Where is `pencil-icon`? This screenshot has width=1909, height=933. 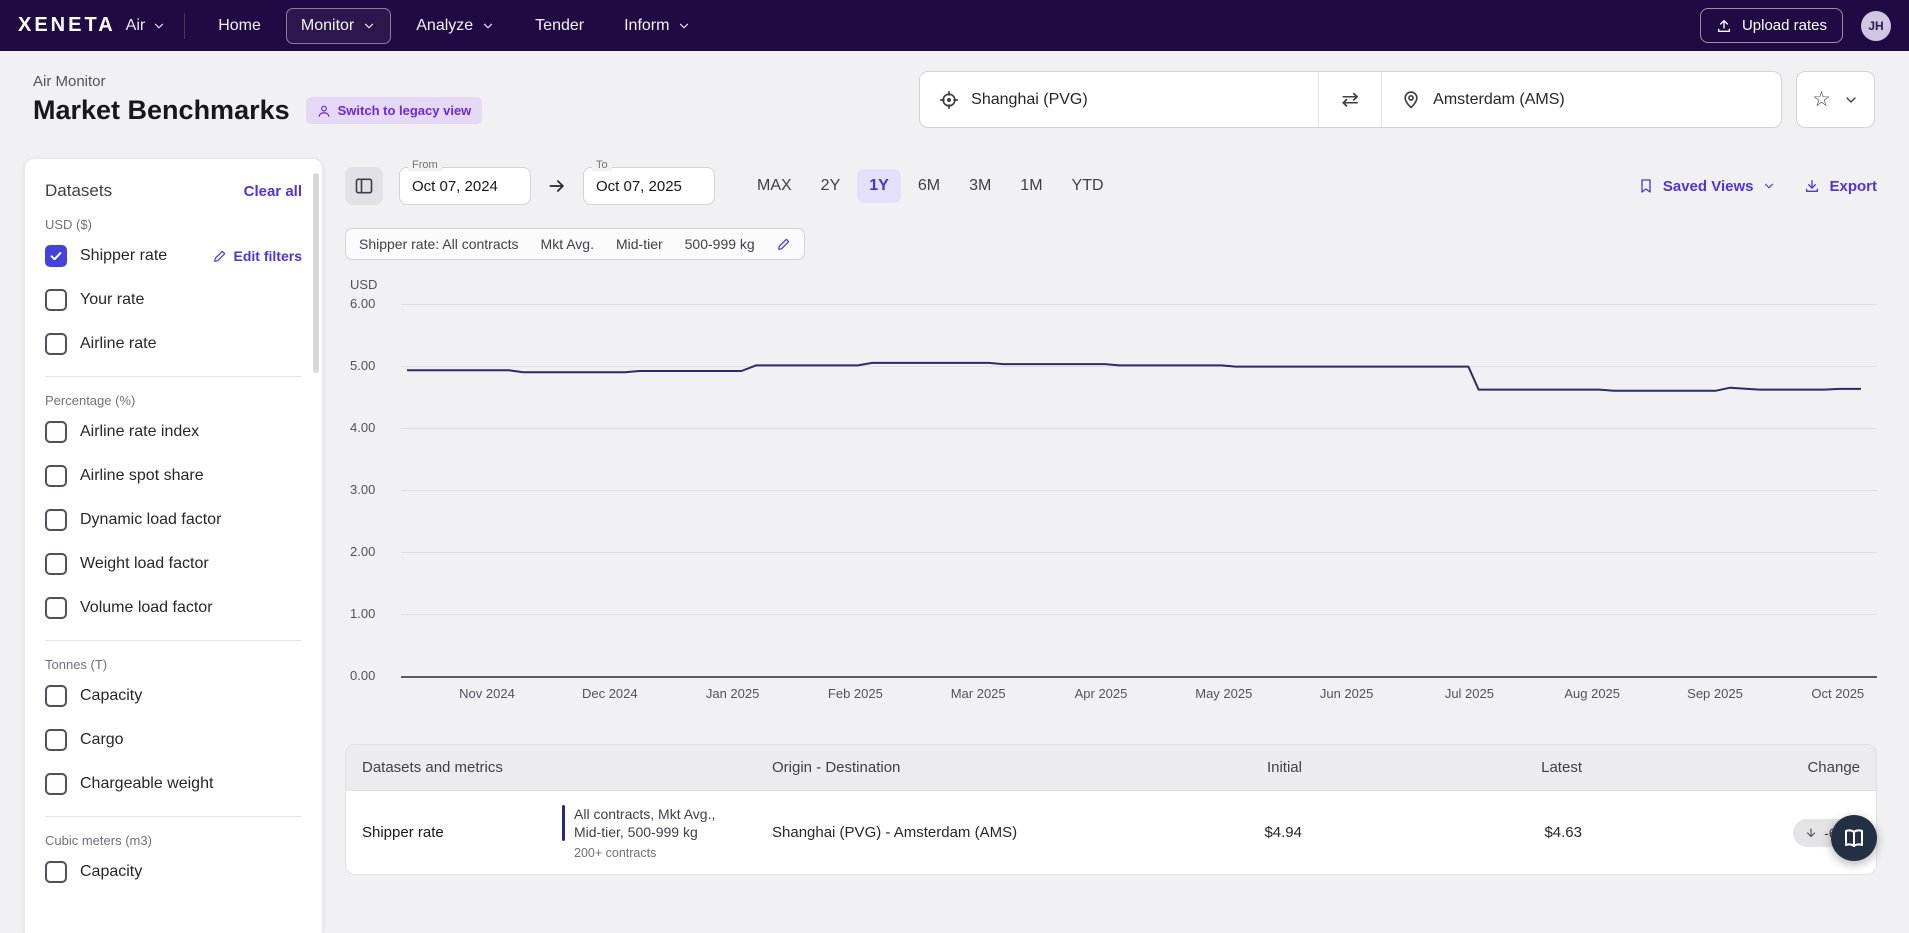
pencil-icon is located at coordinates (784, 244).